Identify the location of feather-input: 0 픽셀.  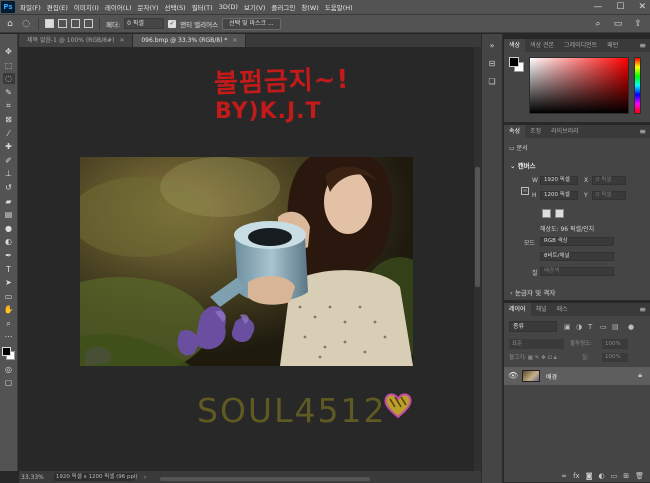
(144, 23).